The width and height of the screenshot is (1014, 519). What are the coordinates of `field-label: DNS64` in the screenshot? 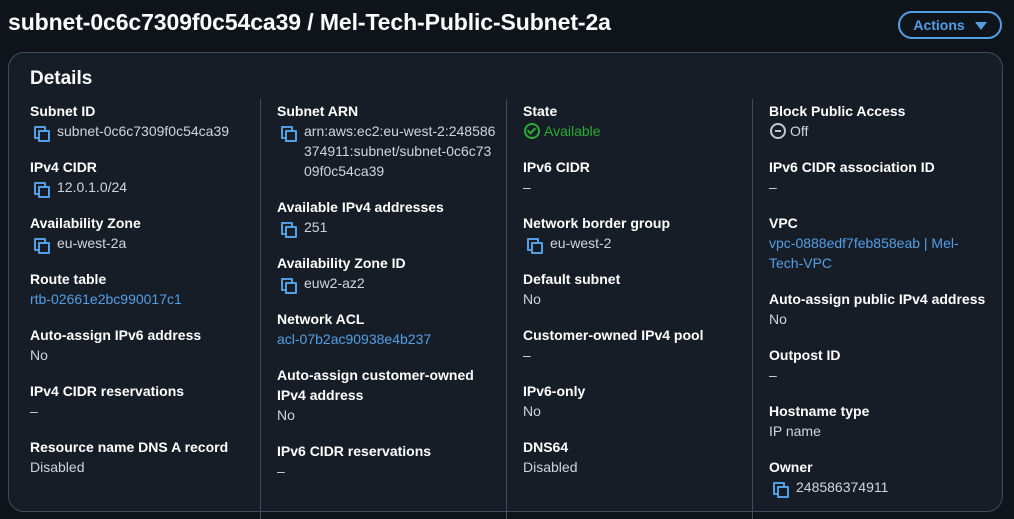 It's located at (546, 447).